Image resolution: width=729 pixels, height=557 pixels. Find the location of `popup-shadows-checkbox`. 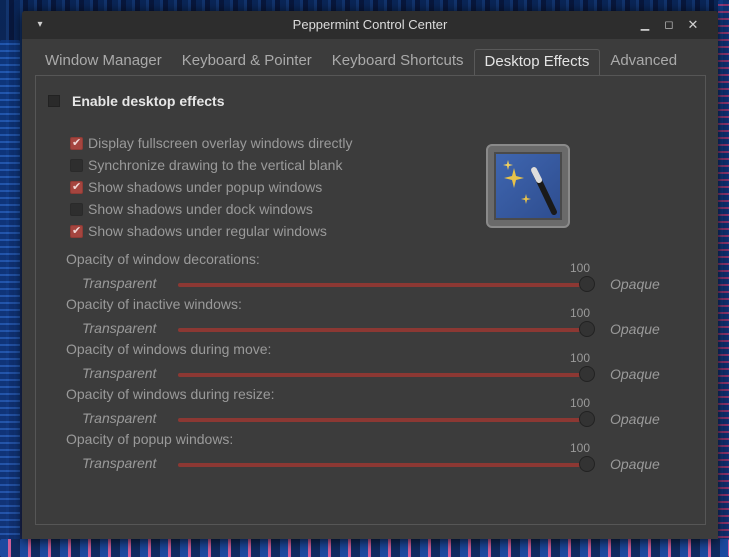

popup-shadows-checkbox is located at coordinates (76, 187).